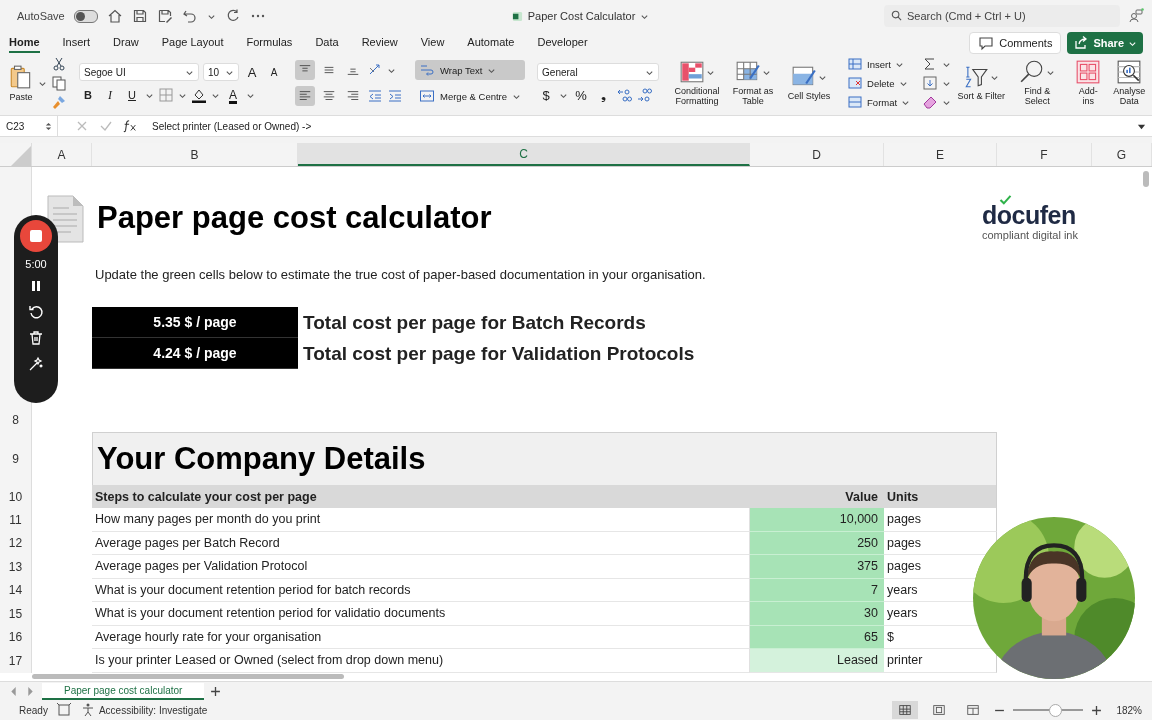 The width and height of the screenshot is (1152, 720). Describe the element at coordinates (233, 95) in the screenshot. I see `font-color-button: A` at that location.